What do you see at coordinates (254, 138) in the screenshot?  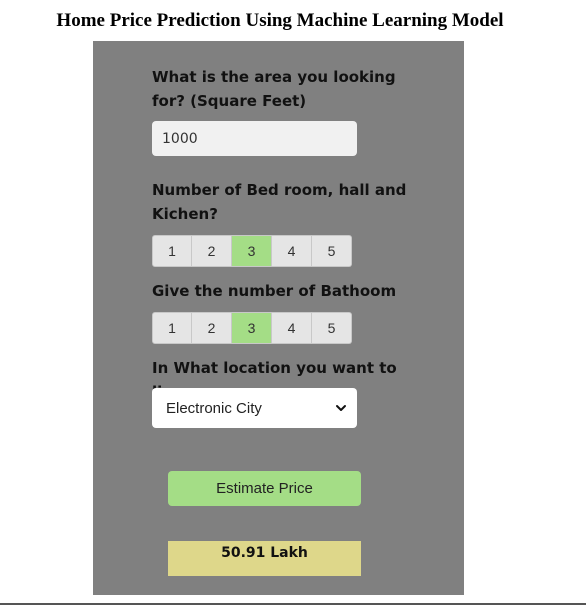 I see `area-input` at bounding box center [254, 138].